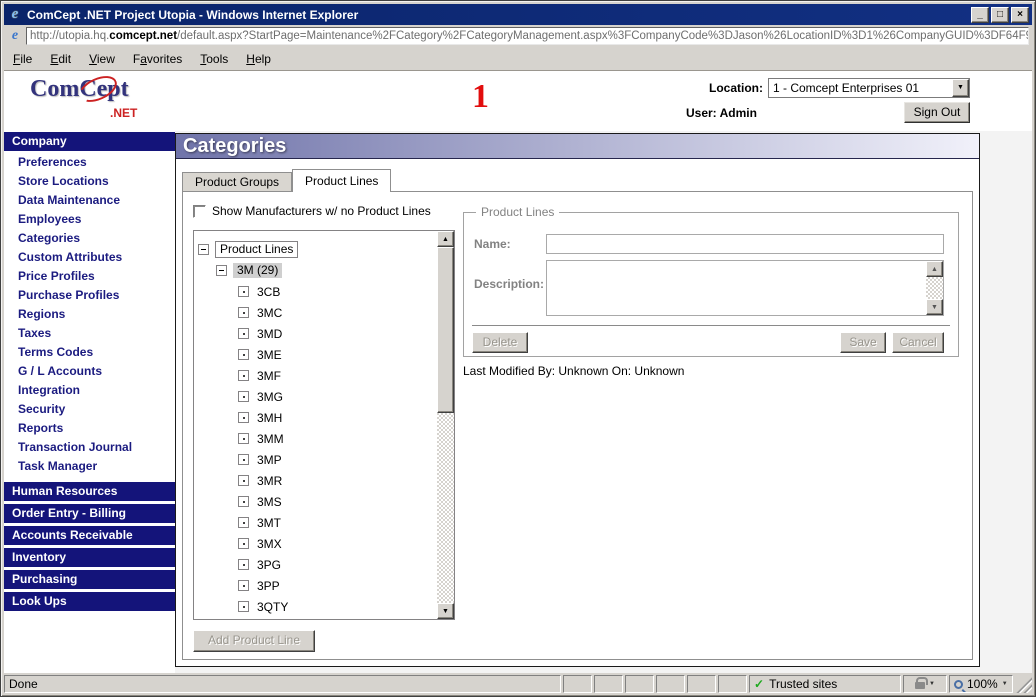 The width and height of the screenshot is (1036, 697). I want to click on tree-leaf-label: 3MR, so click(269, 481).